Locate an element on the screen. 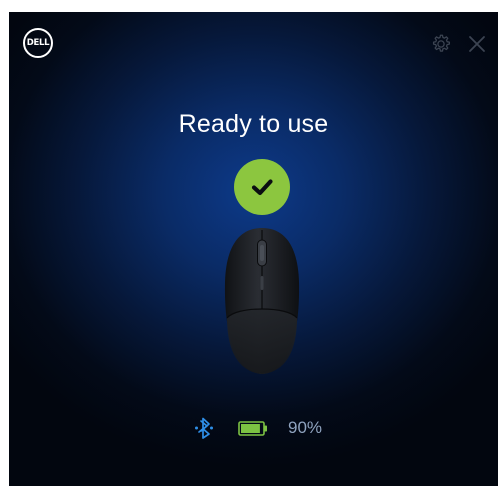 The image size is (500, 492). dell-logo-text: DELL is located at coordinates (38, 43).